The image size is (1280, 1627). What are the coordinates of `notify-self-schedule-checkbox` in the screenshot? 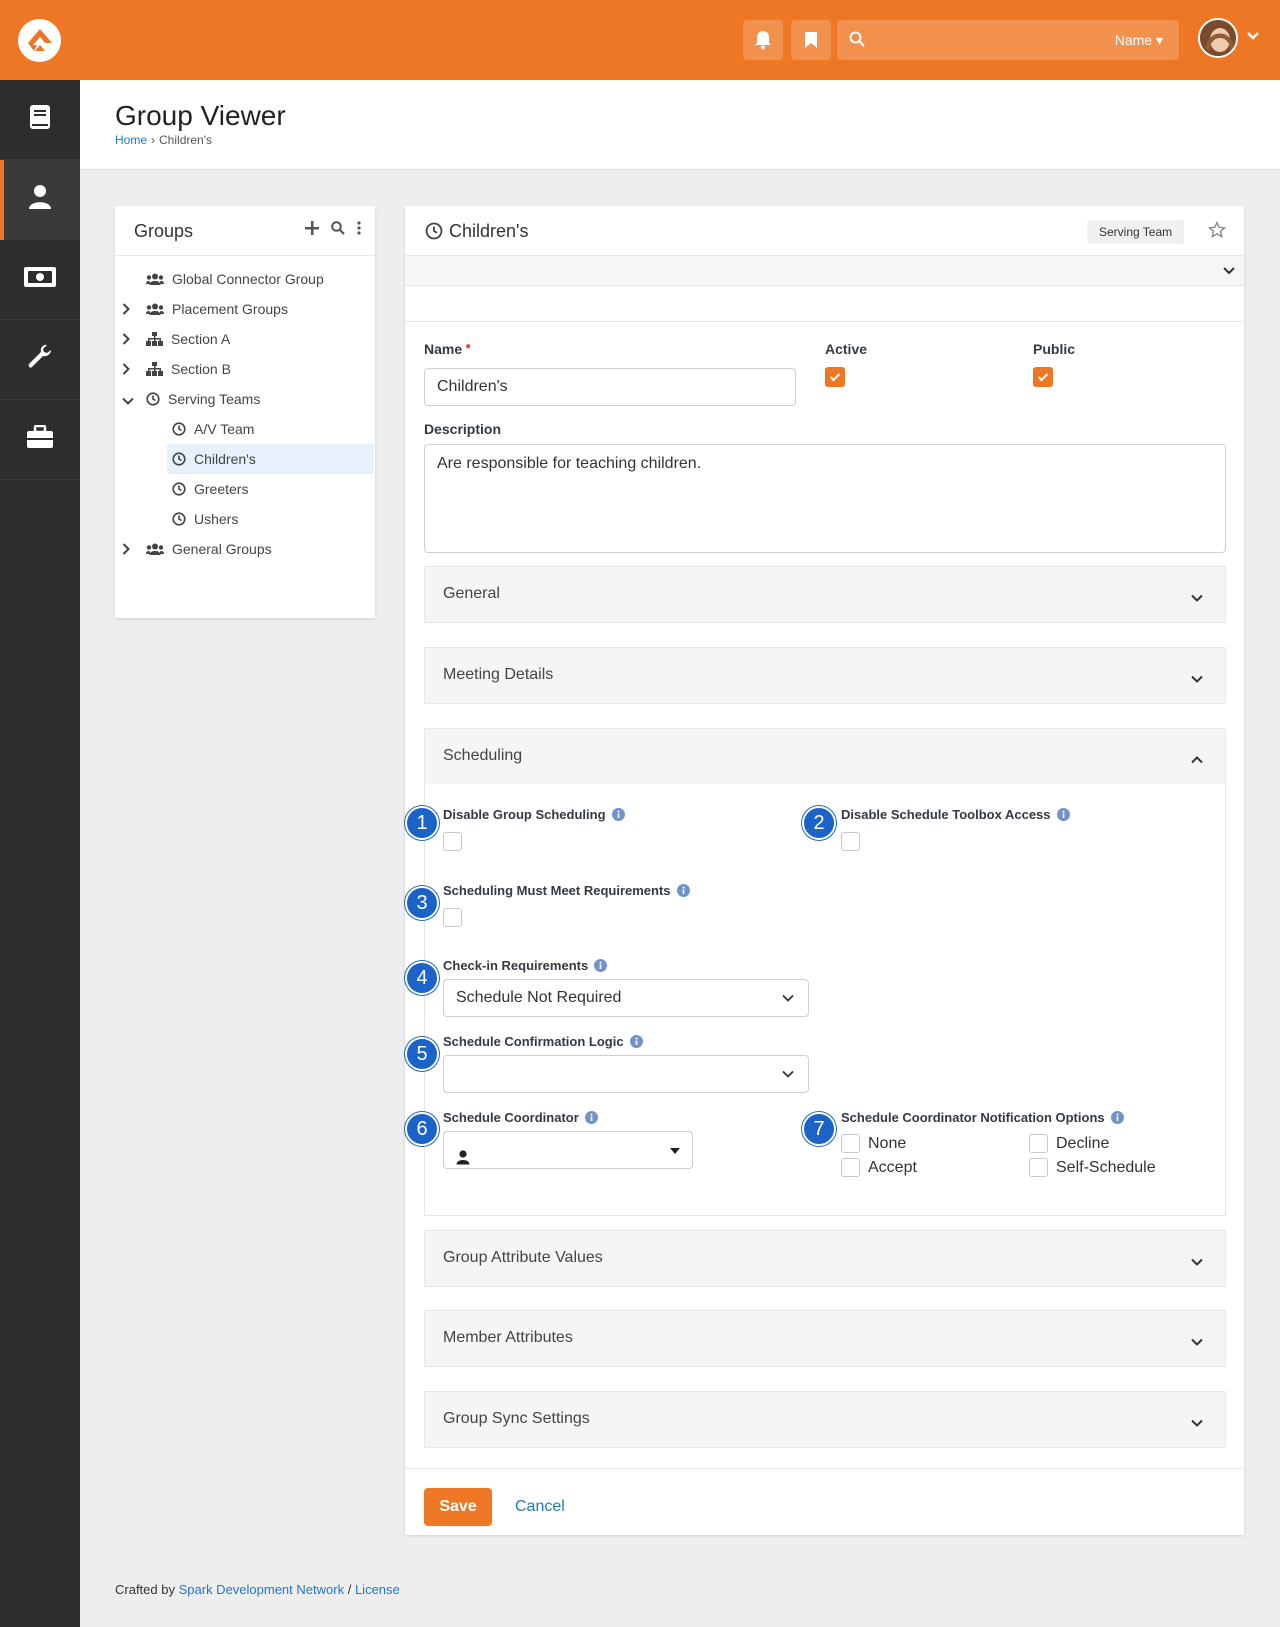 It's located at (1038, 1167).